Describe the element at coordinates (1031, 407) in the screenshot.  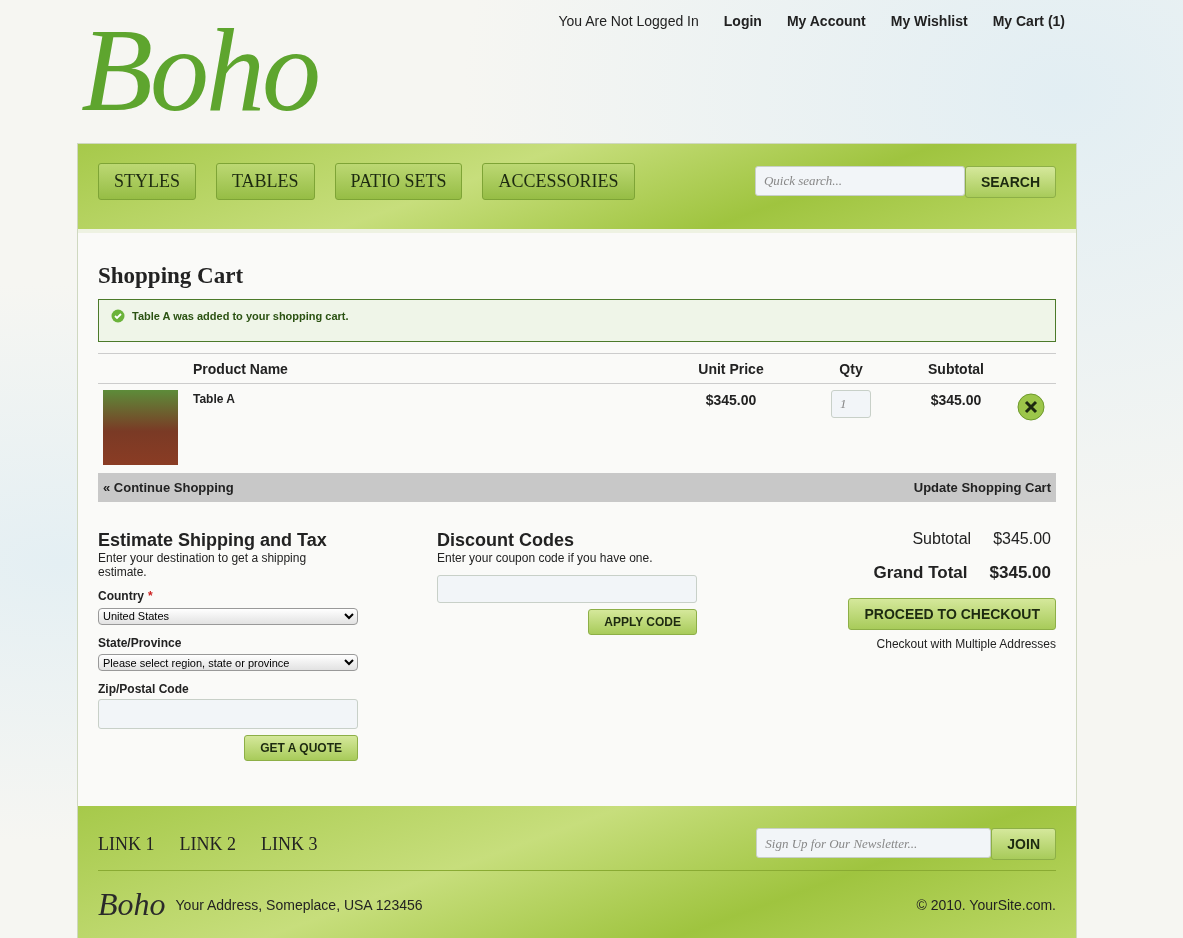
I see `remove-icon` at that location.